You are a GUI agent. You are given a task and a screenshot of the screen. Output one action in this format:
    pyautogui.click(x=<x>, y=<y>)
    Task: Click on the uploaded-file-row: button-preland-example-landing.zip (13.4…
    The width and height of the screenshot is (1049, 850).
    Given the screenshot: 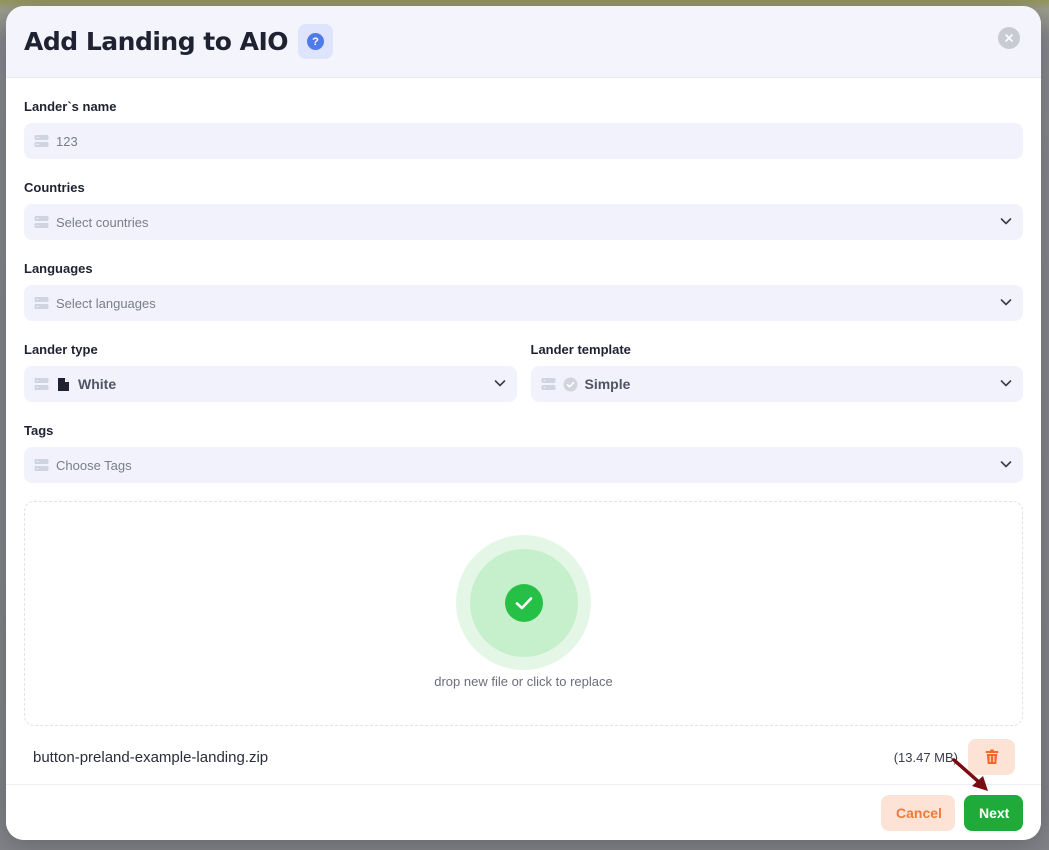 What is the action you would take?
    pyautogui.click(x=523, y=757)
    